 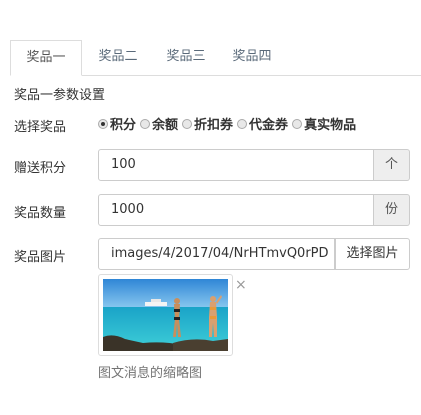 I want to click on section-title: 奖品一参数设置, so click(x=60, y=95).